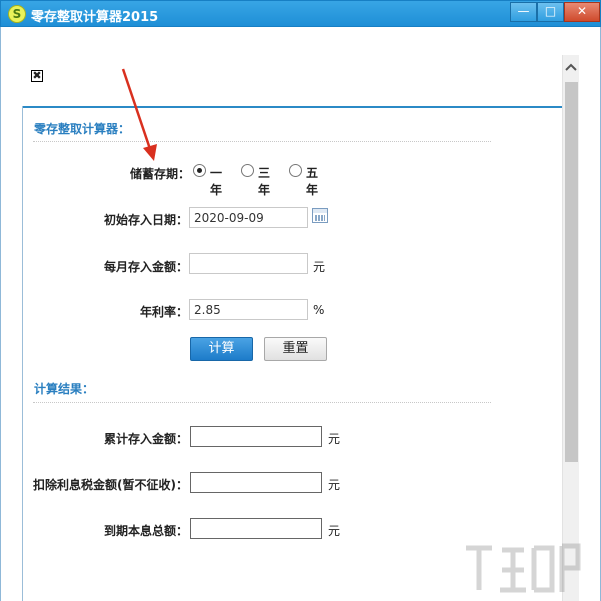 This screenshot has height=601, width=601. I want to click on term-label: 储蓄存期：, so click(159, 174).